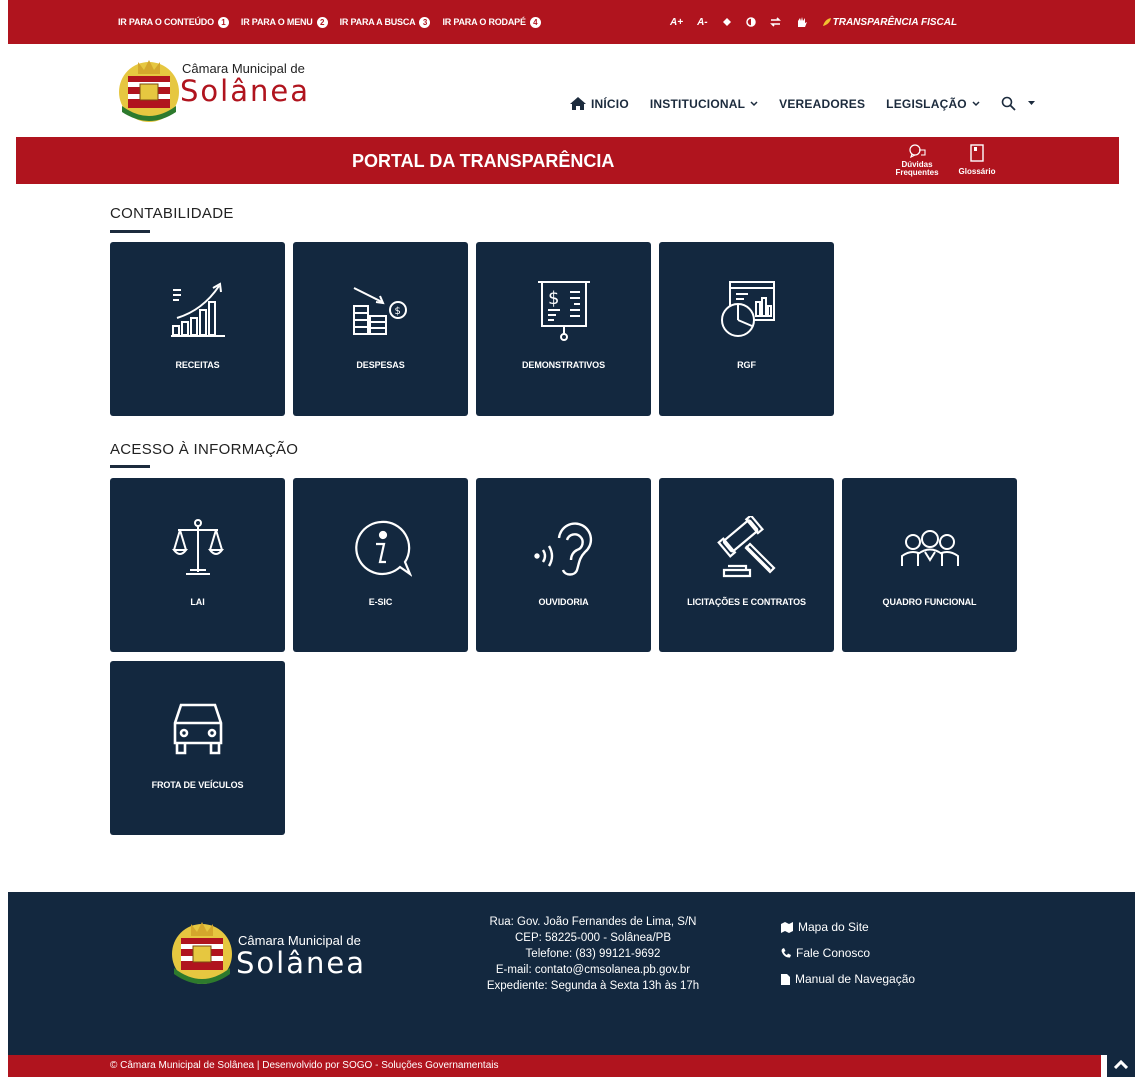 Image resolution: width=1135 pixels, height=1077 pixels. What do you see at coordinates (813, 22) in the screenshot?
I see `accessibility-tools: A+ A- TRANSPARÊNCIA FISCAL` at bounding box center [813, 22].